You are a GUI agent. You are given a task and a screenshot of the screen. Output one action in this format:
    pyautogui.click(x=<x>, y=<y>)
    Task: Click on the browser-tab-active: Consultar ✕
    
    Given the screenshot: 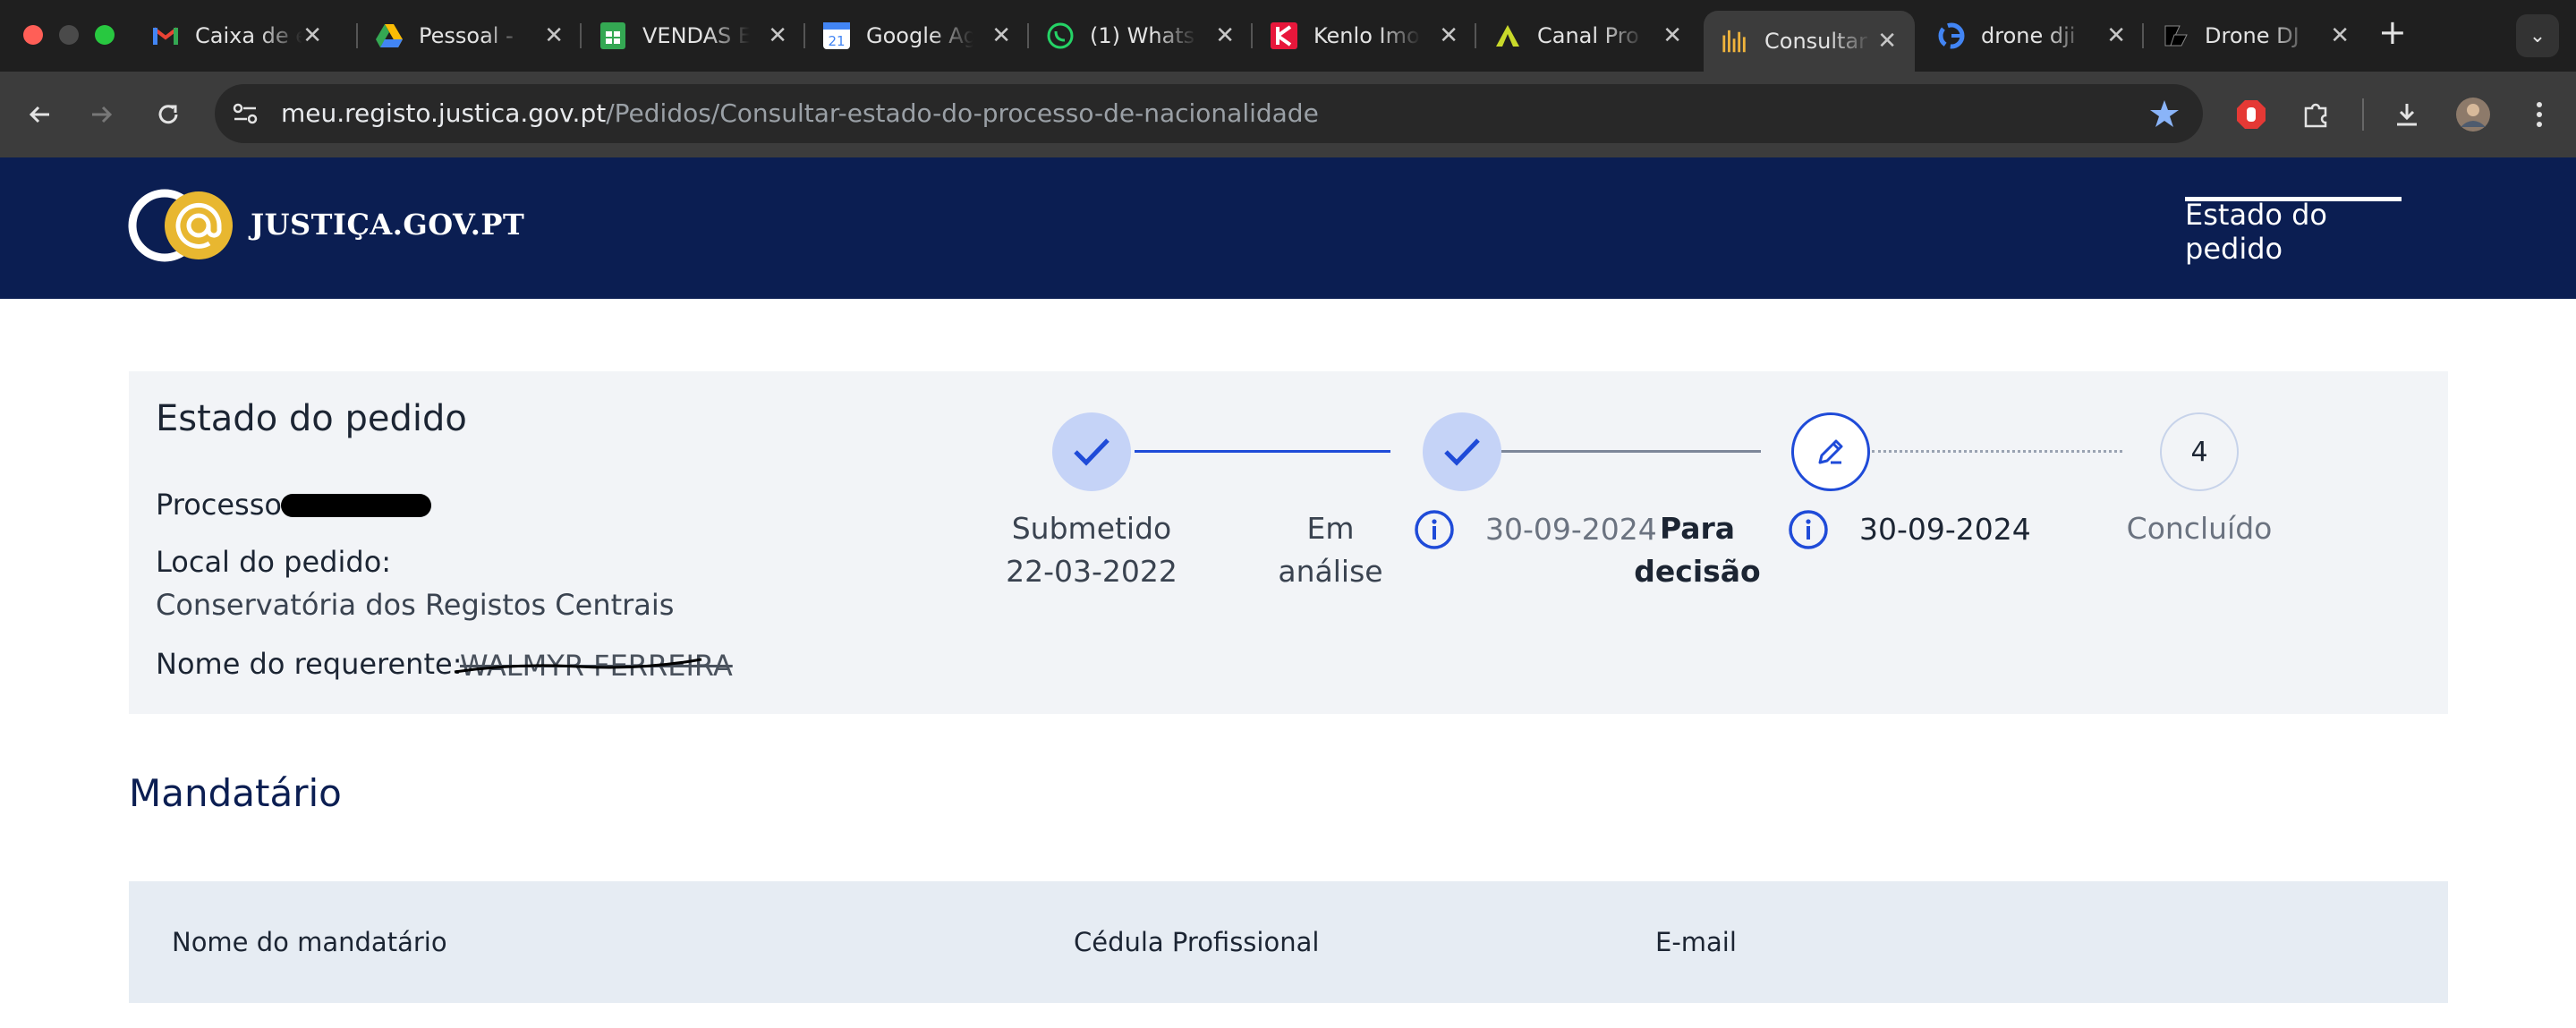 What is the action you would take?
    pyautogui.click(x=1809, y=41)
    